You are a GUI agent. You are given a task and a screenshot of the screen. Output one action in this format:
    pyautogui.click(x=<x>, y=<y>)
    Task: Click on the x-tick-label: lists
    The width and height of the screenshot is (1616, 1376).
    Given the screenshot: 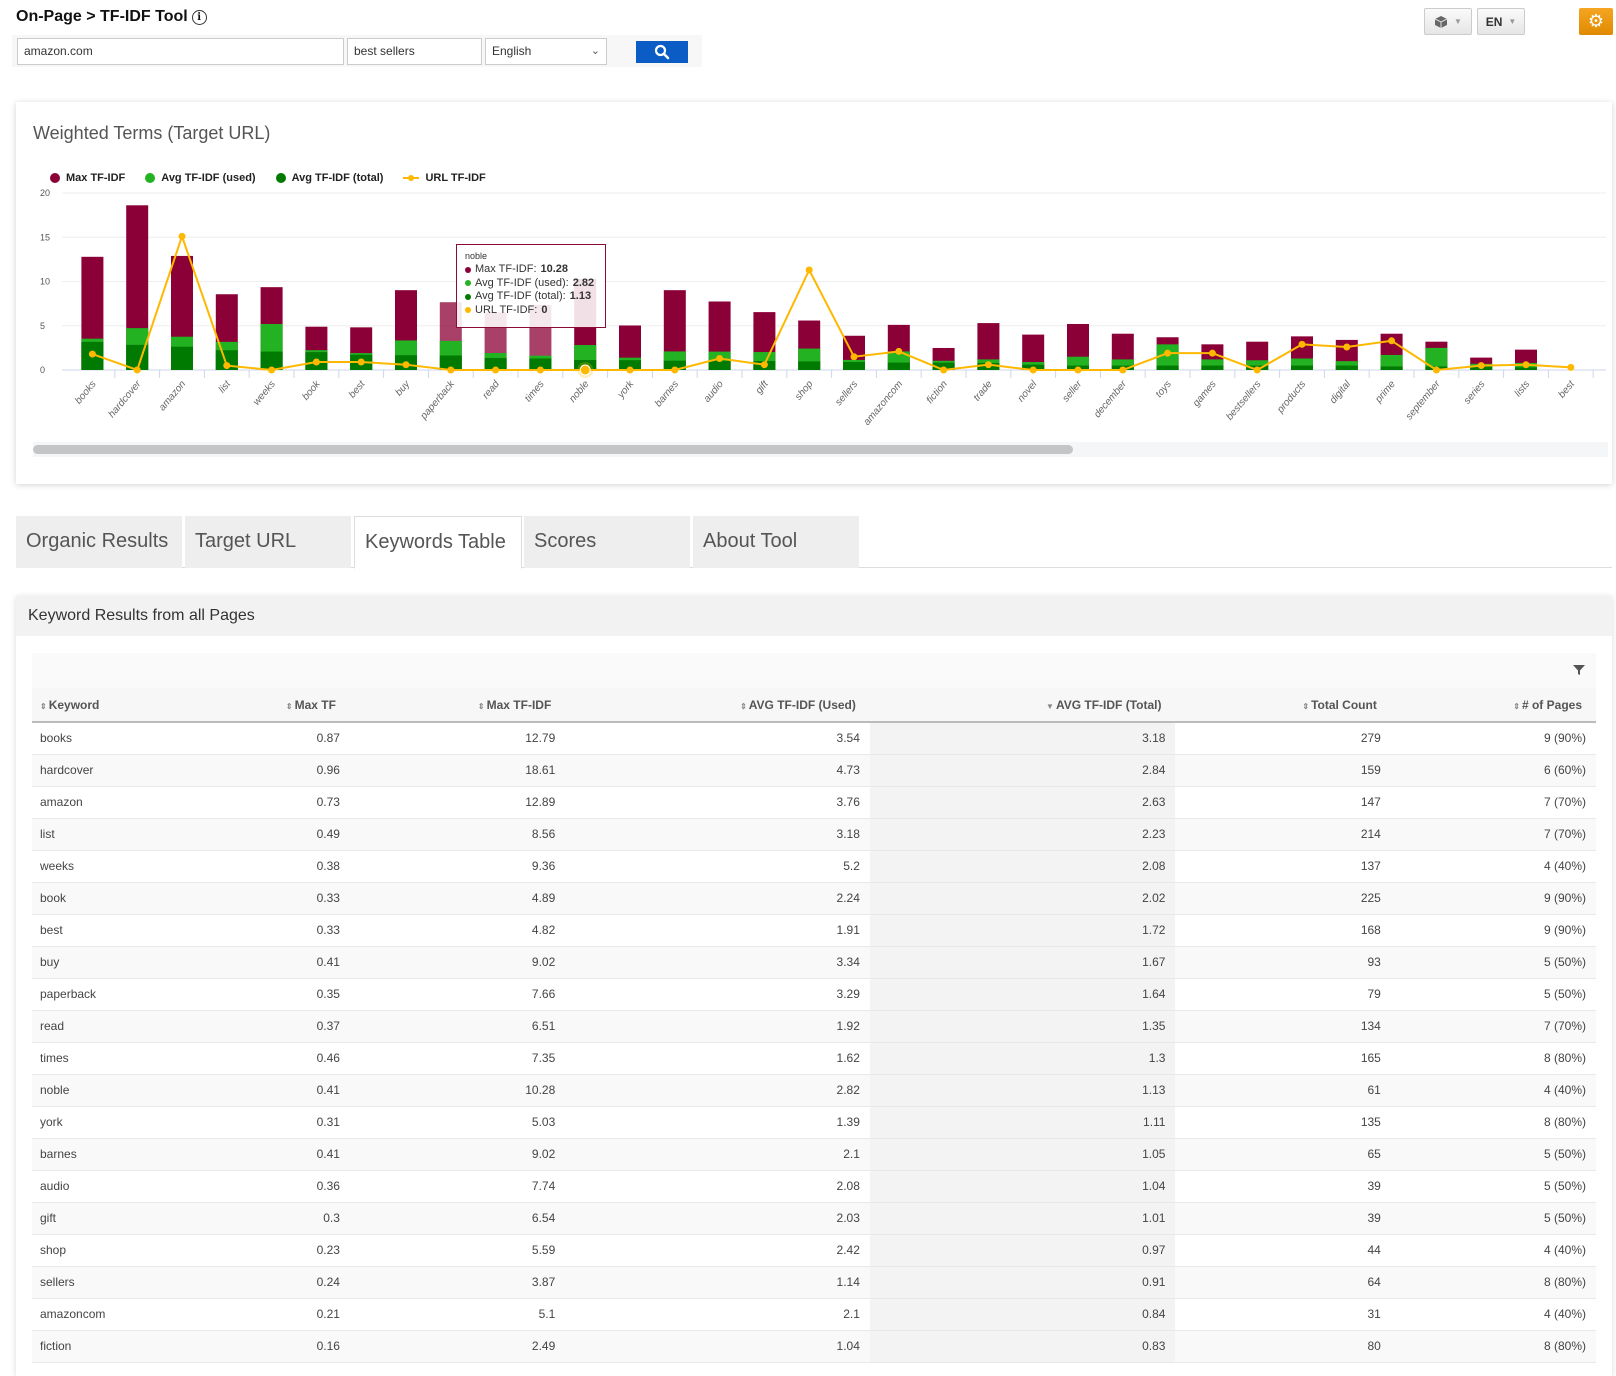 What is the action you would take?
    pyautogui.click(x=1523, y=389)
    